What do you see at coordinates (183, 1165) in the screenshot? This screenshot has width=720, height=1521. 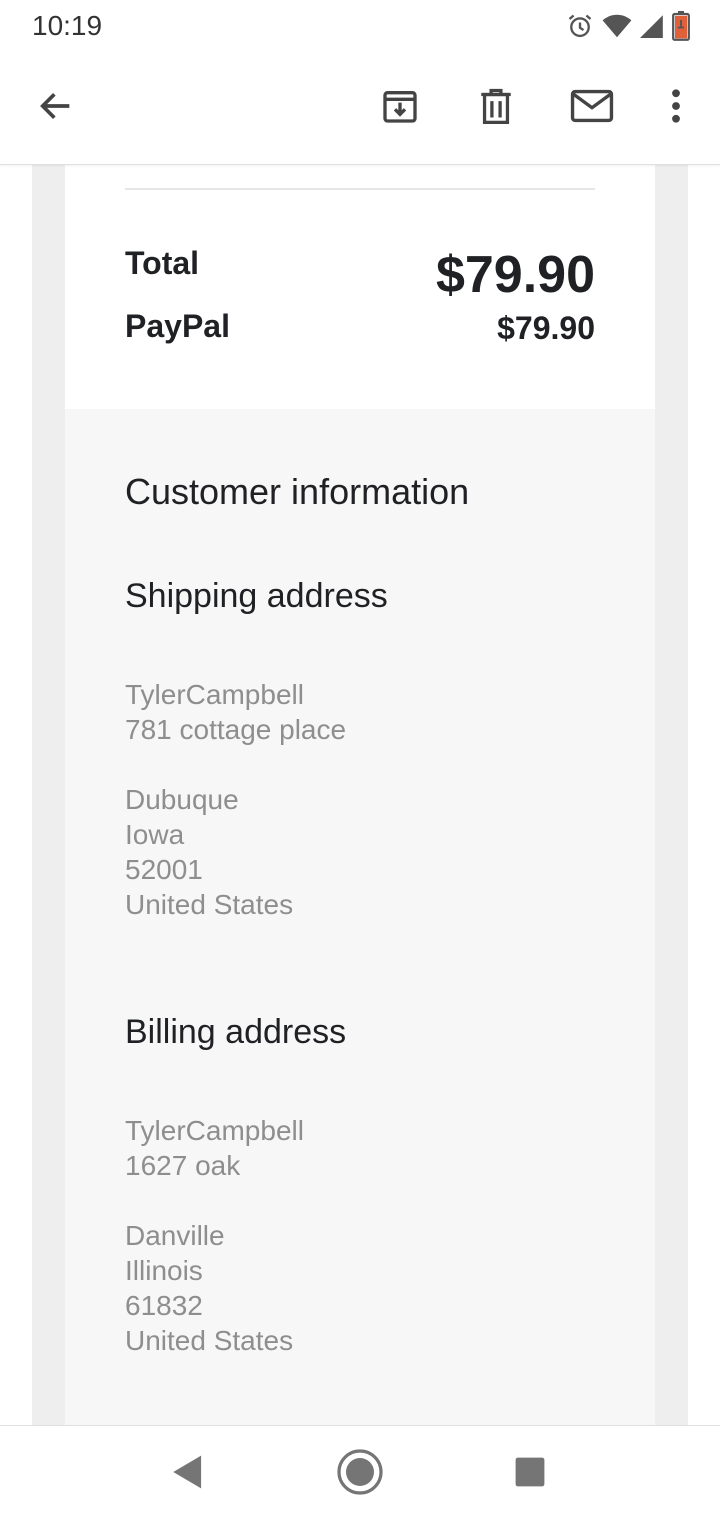 I see `billing-street: 1627 oak` at bounding box center [183, 1165].